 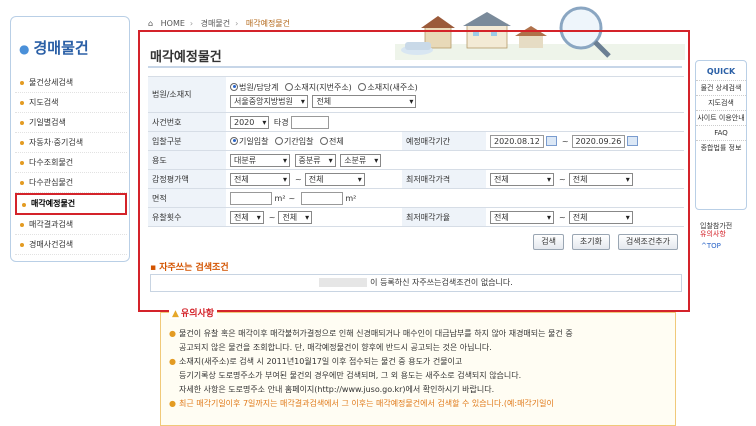 I want to click on quick-item-map-search: 지도검색, so click(x=721, y=102).